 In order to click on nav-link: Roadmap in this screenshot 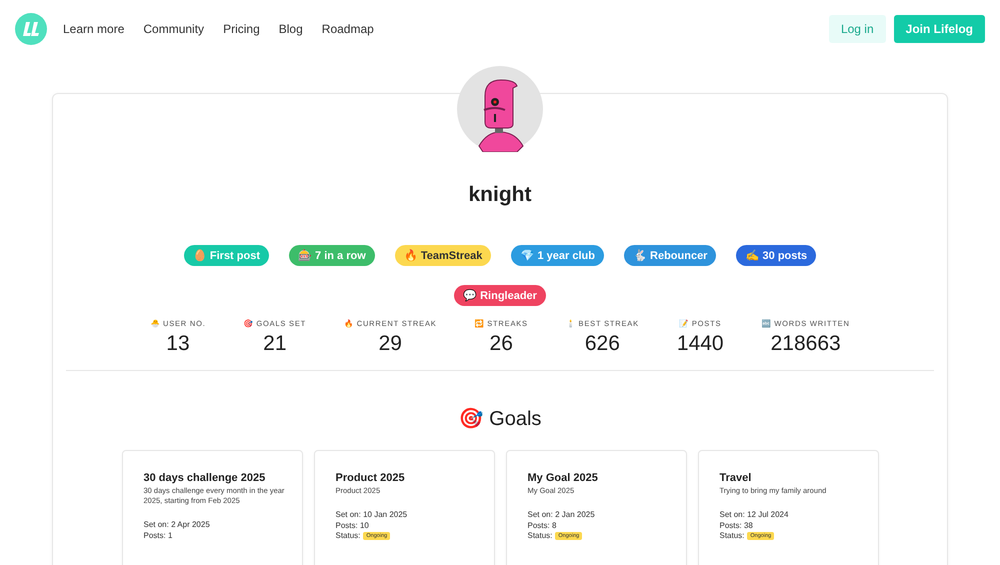, I will do `click(348, 29)`.